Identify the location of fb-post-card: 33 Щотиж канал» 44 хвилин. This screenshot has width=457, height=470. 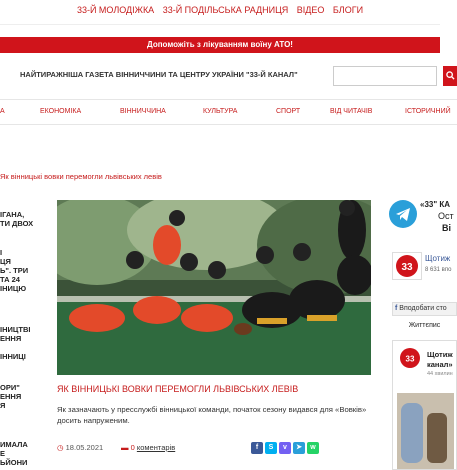
(424, 405).